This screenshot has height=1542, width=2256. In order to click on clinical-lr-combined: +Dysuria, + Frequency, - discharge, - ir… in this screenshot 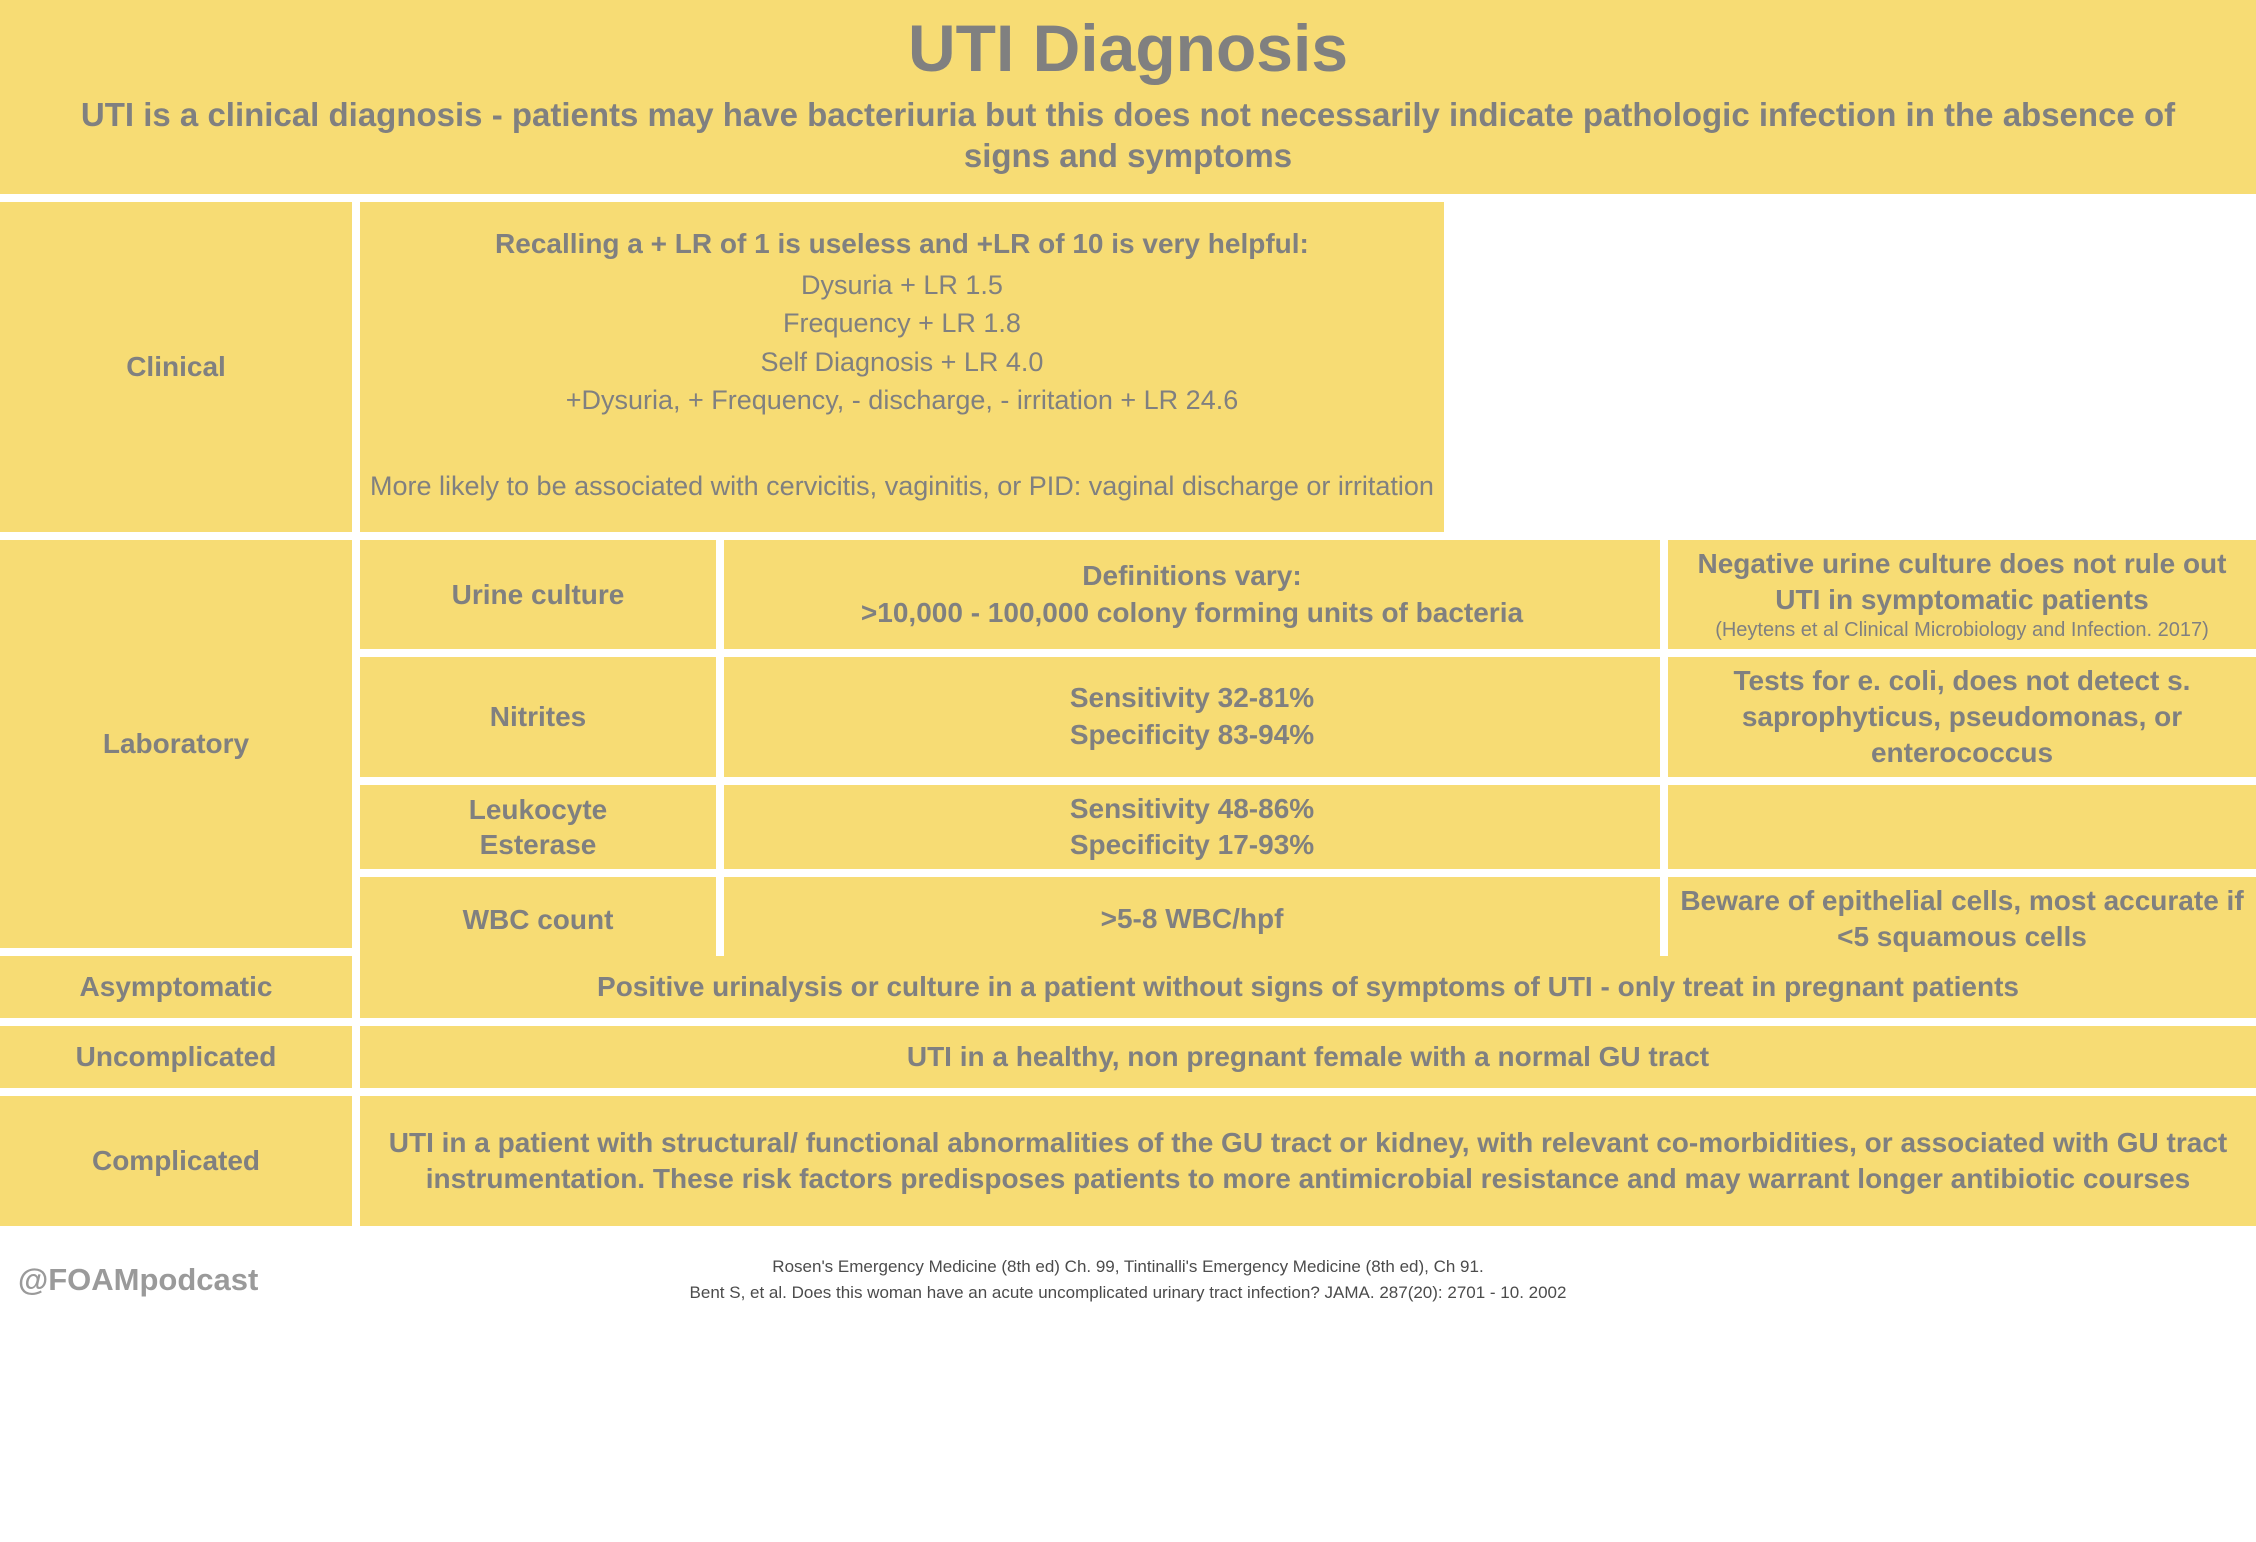, I will do `click(902, 400)`.